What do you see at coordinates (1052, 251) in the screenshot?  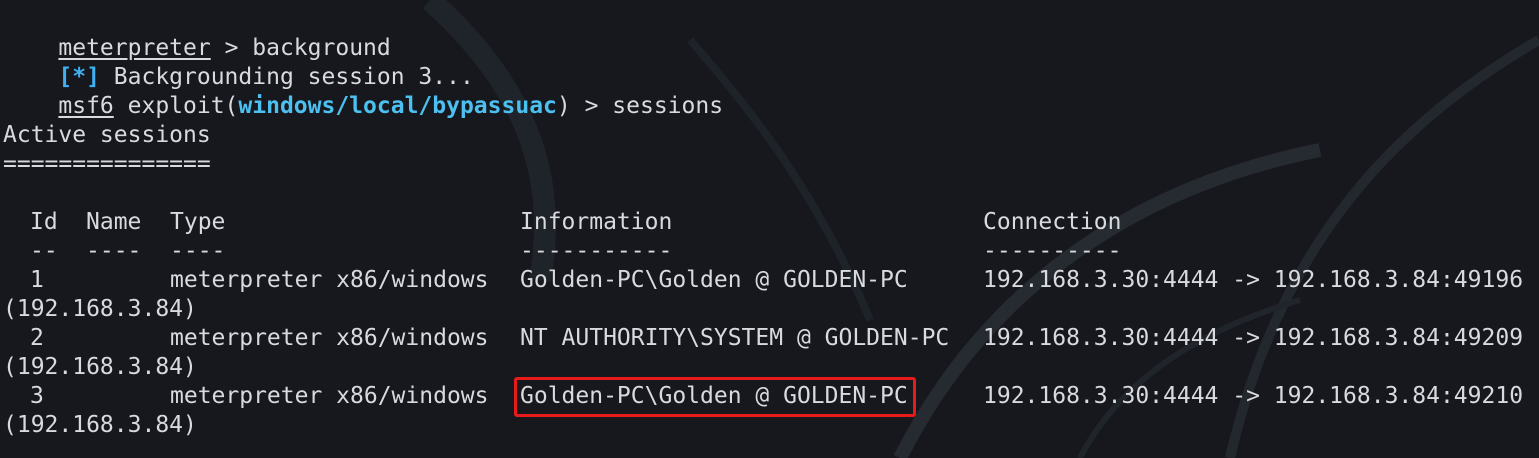 I see `dash-connection: ----------` at bounding box center [1052, 251].